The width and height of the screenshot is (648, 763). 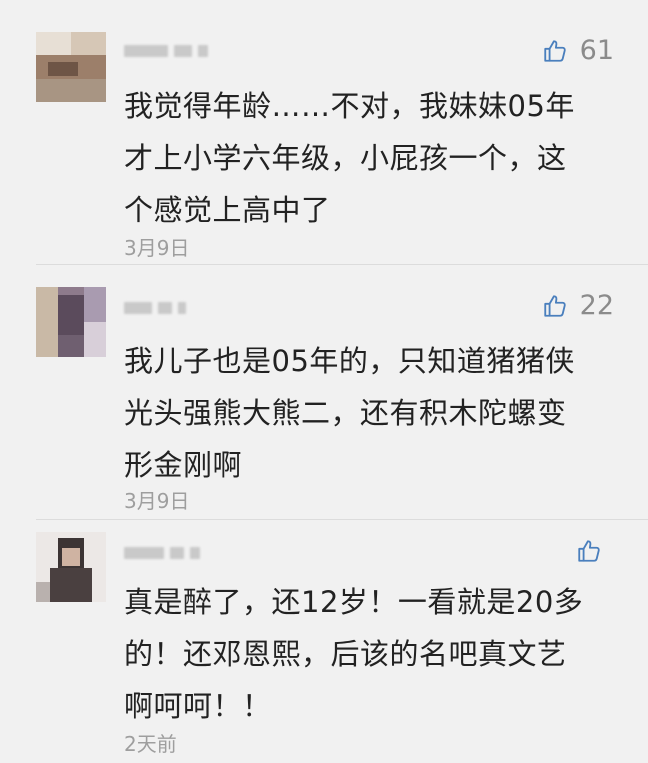 What do you see at coordinates (354, 602) in the screenshot?
I see `comment-line: 真是醉了，还12岁！一看就是20多` at bounding box center [354, 602].